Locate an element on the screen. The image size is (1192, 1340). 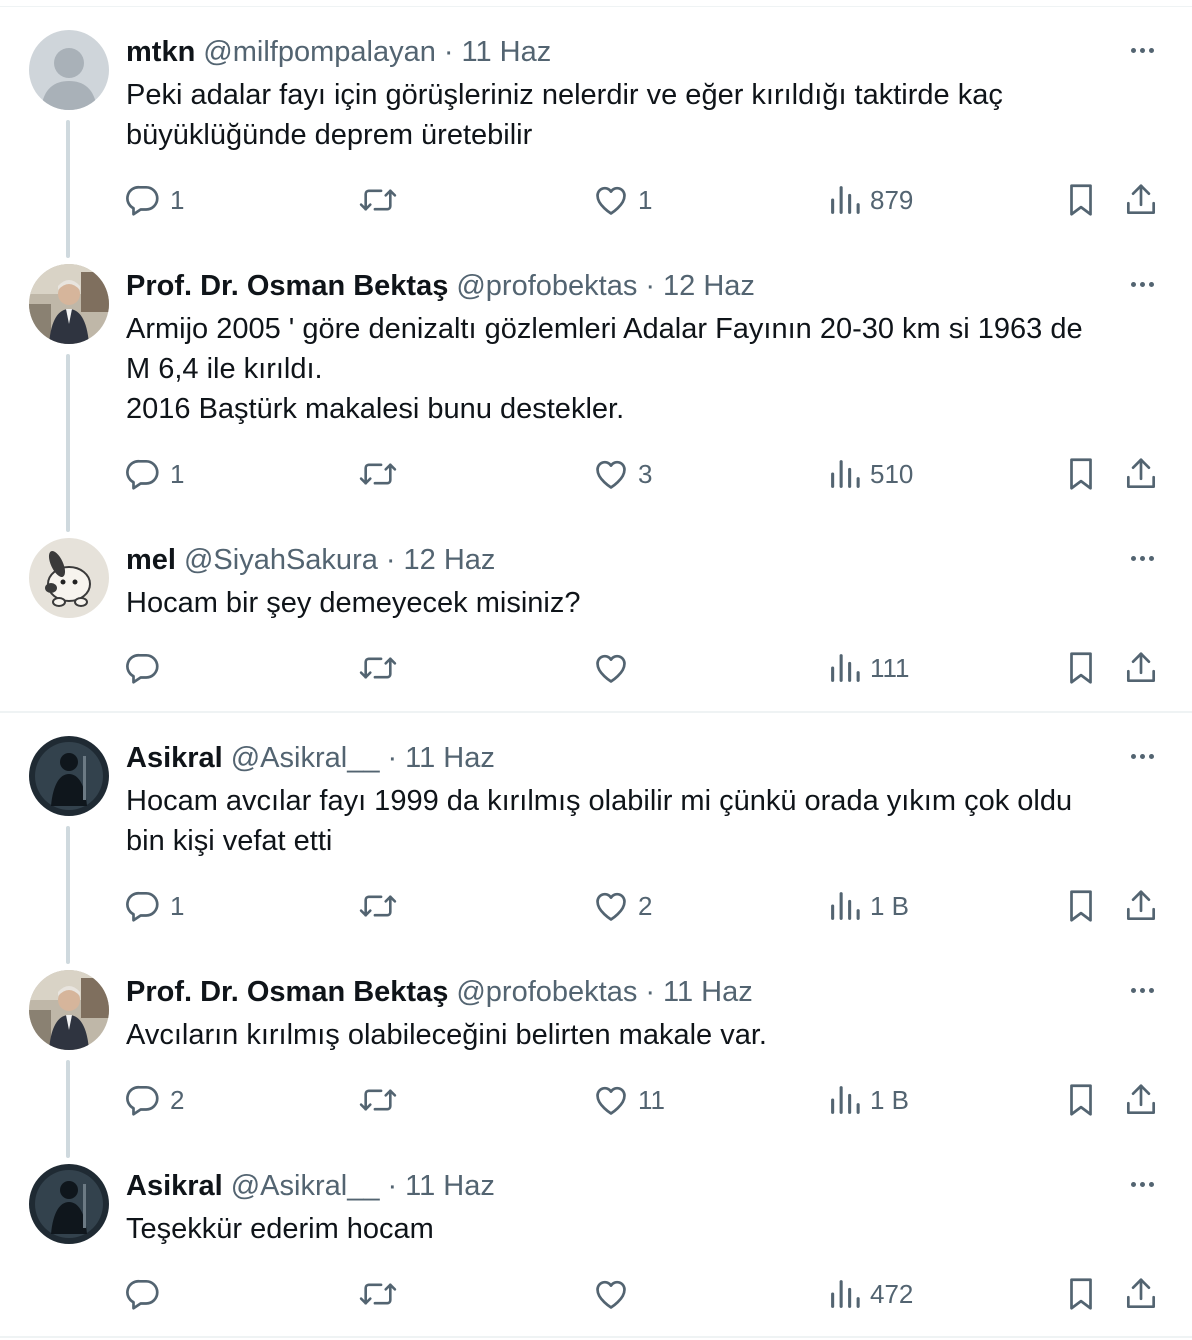
professor-avatar-icon is located at coordinates (69, 1010).